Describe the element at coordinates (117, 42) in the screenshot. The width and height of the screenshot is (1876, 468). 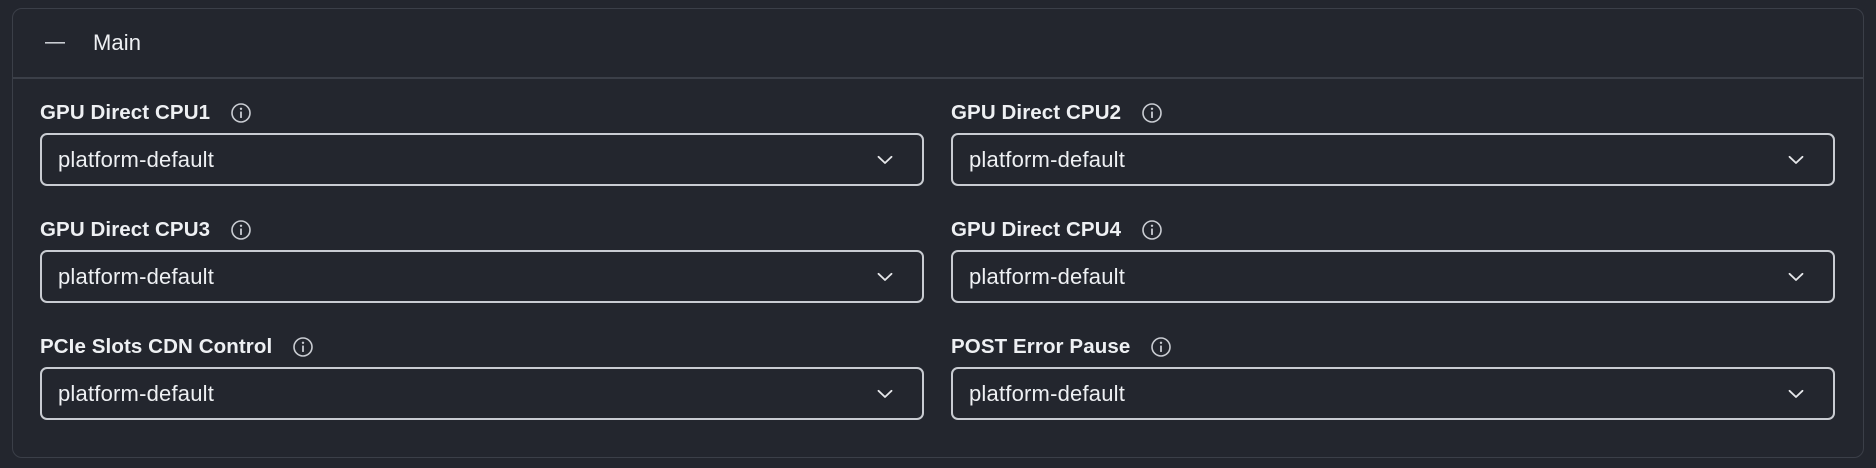
I see `panel-title: Main` at that location.